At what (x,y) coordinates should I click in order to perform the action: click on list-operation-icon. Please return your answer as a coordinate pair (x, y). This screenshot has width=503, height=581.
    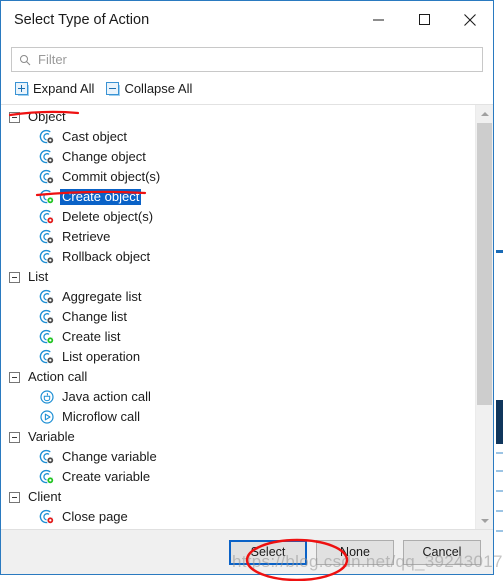
    Looking at the image, I should click on (47, 357).